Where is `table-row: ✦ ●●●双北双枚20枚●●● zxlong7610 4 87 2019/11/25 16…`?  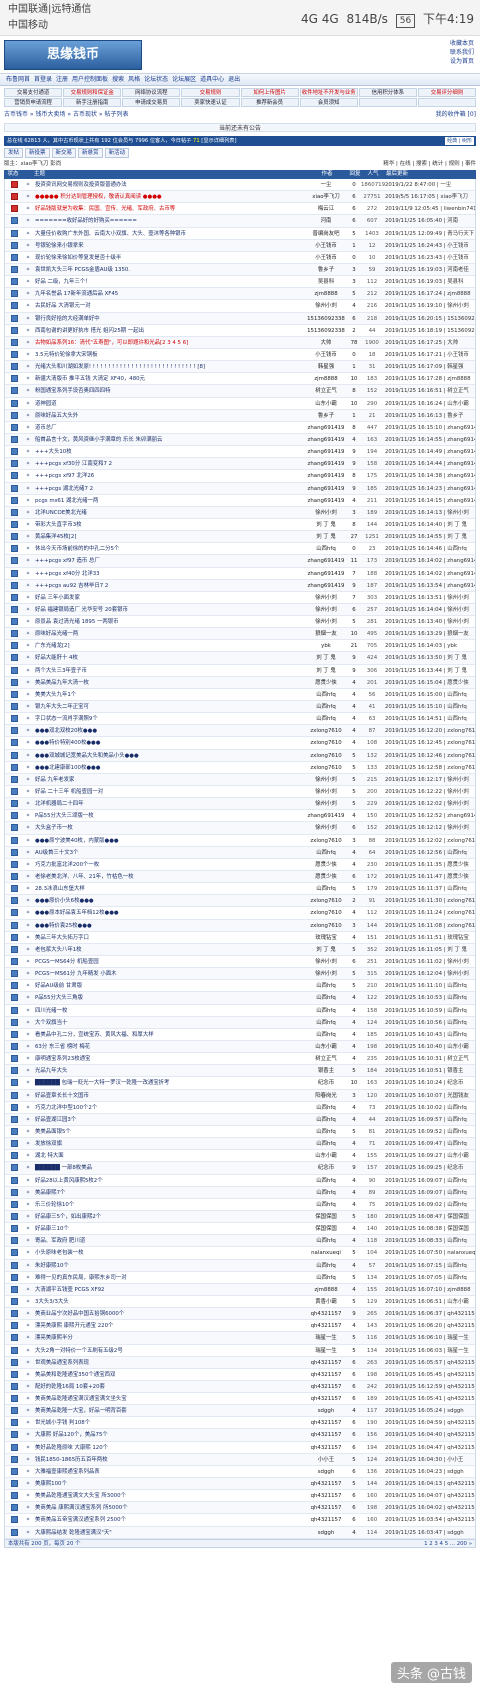 table-row: ✦ ●●●双北双枚20枚●●● zxlong7610 4 87 2019/11/25 16… is located at coordinates (240, 731).